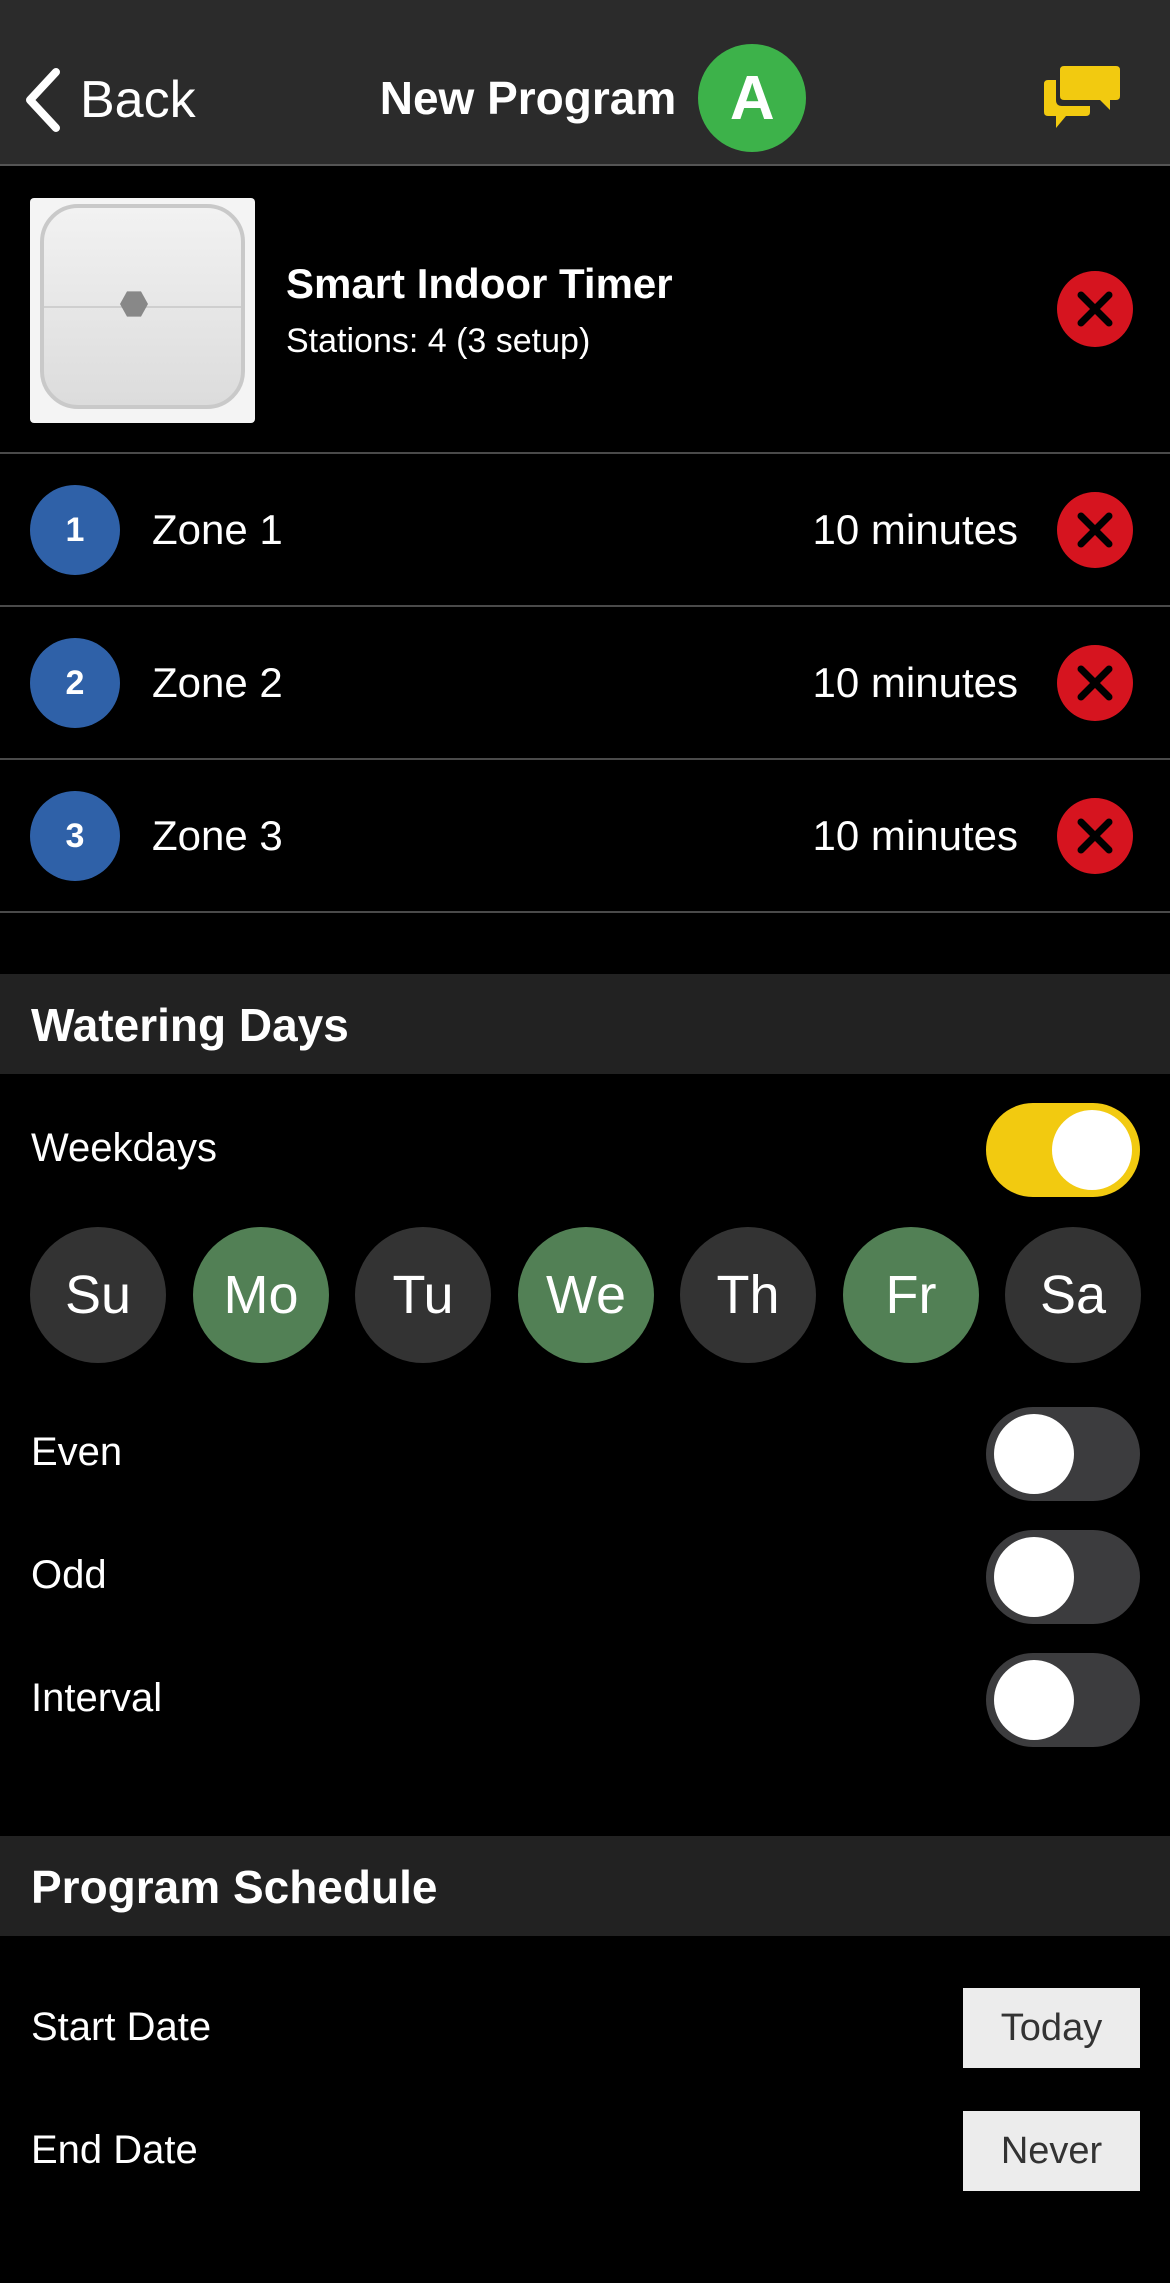  I want to click on section-title: Watering Days, so click(190, 1025).